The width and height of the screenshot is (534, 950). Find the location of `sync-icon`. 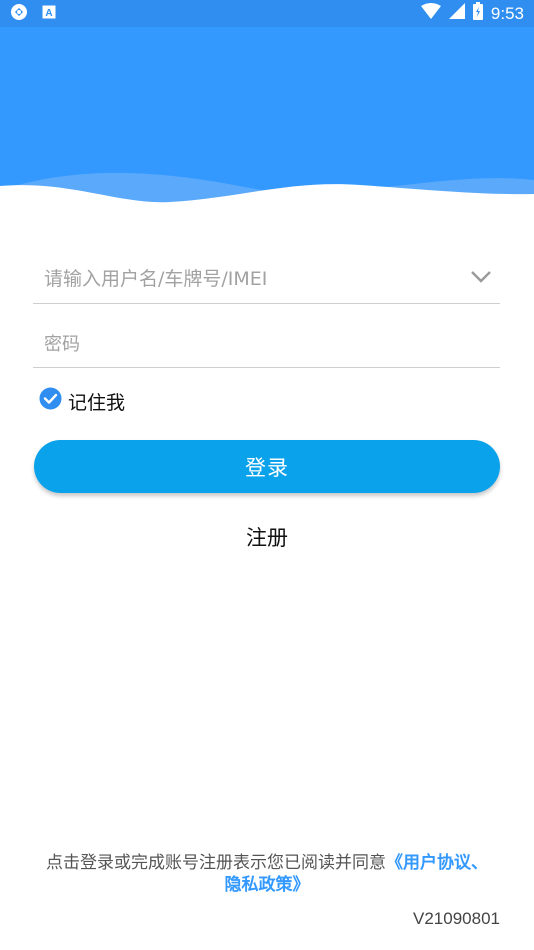

sync-icon is located at coordinates (19, 14).